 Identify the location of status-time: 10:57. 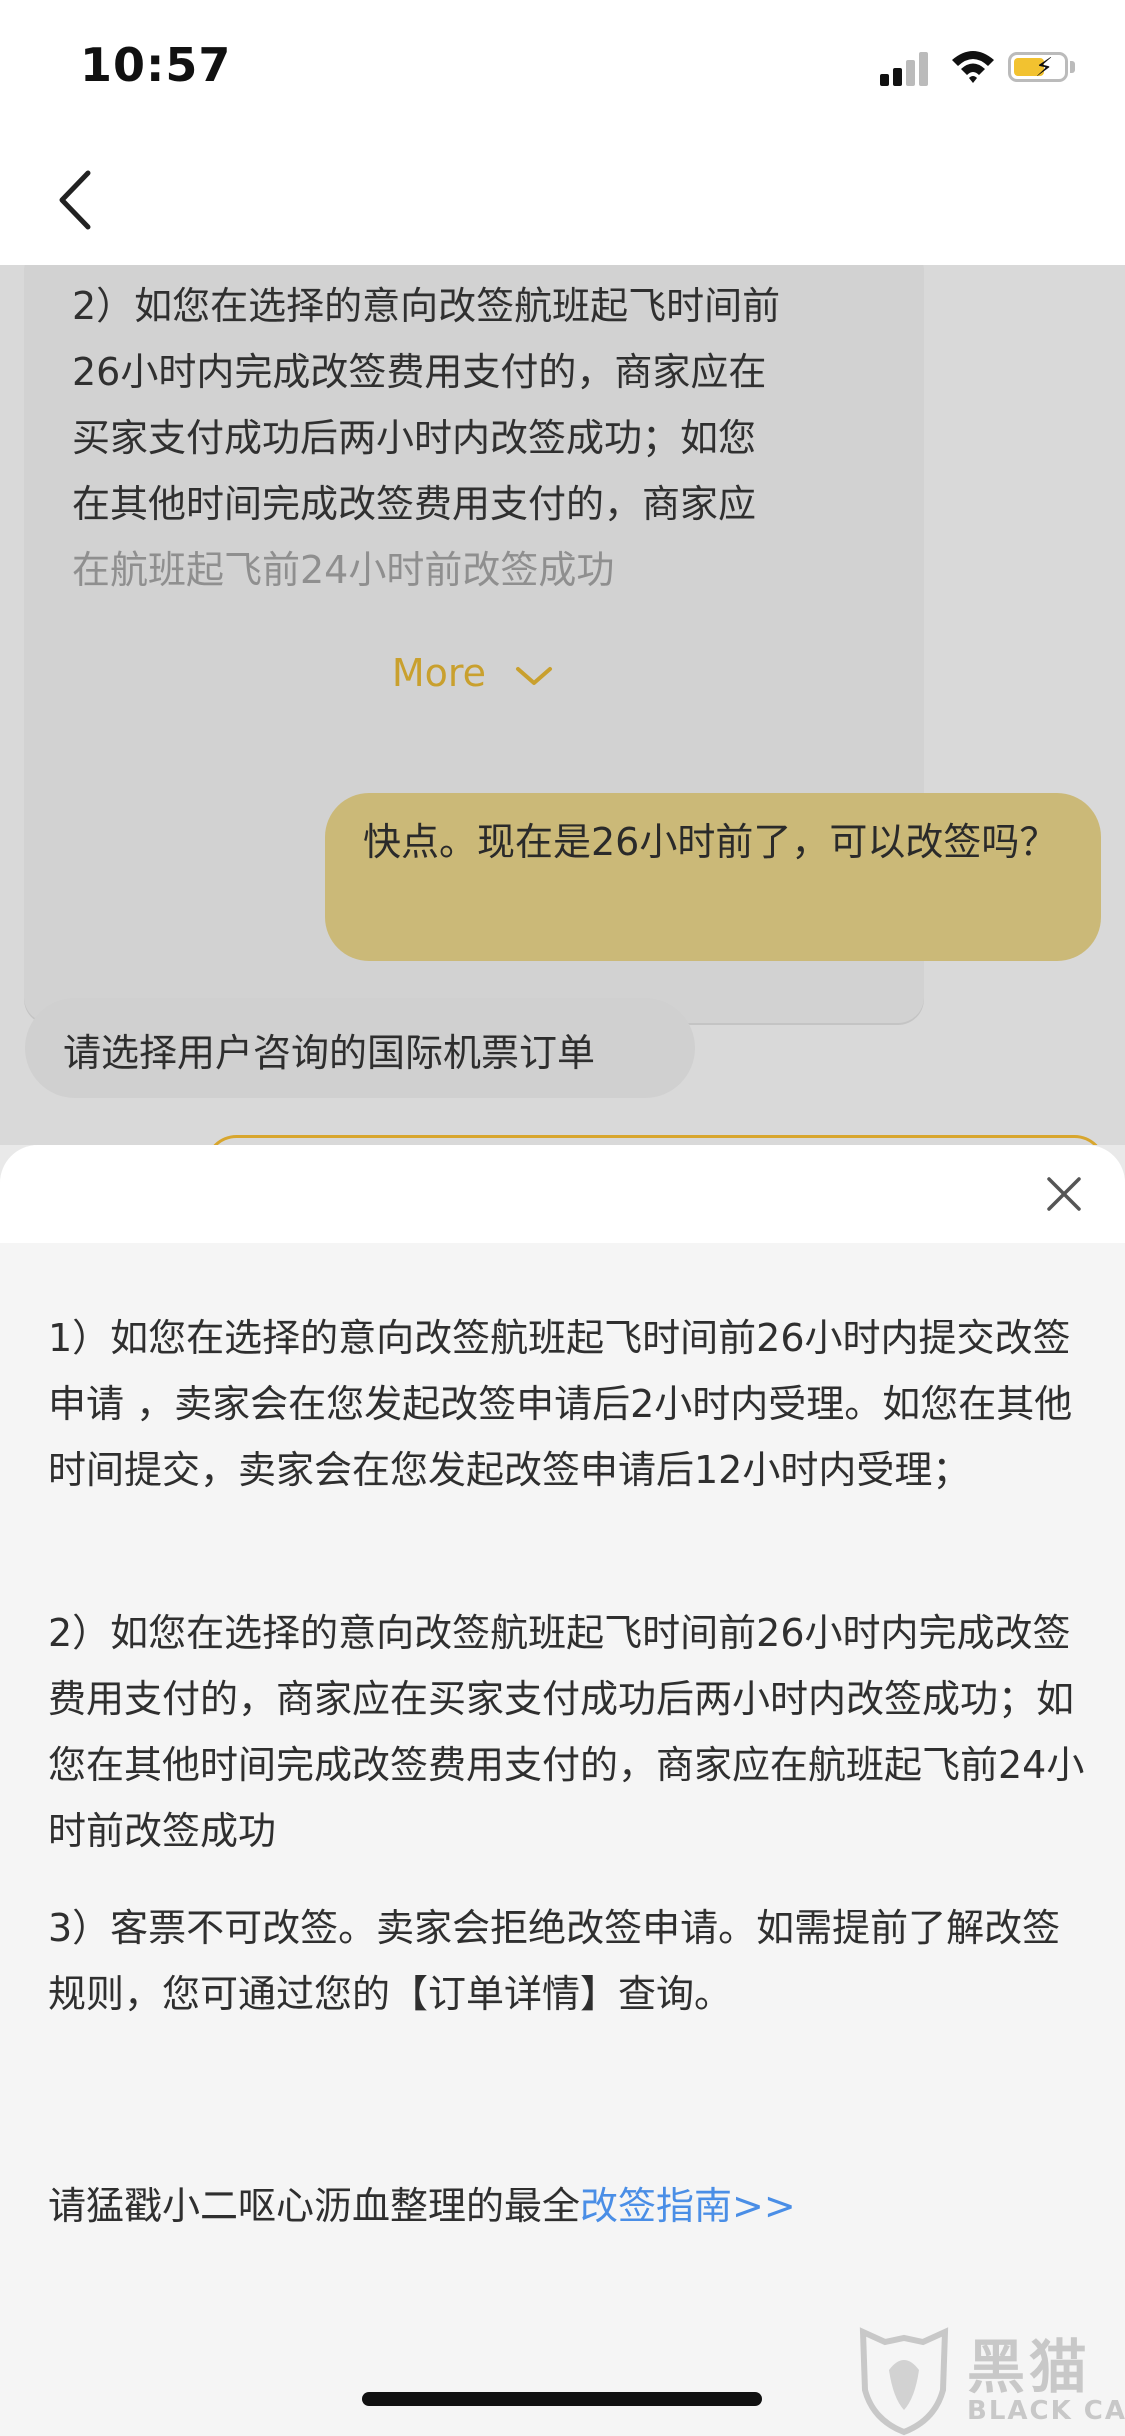
(156, 65).